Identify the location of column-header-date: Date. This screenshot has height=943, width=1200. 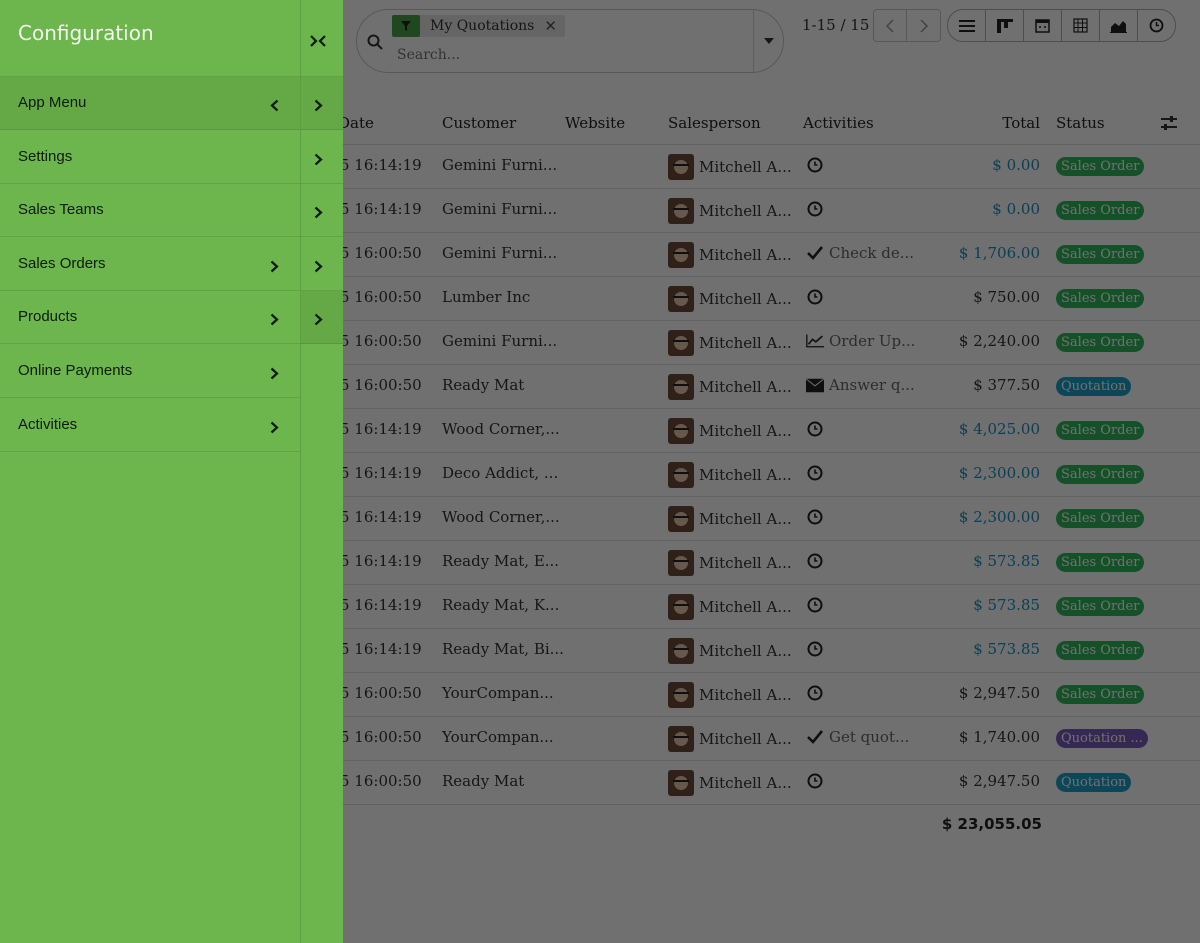
(356, 123).